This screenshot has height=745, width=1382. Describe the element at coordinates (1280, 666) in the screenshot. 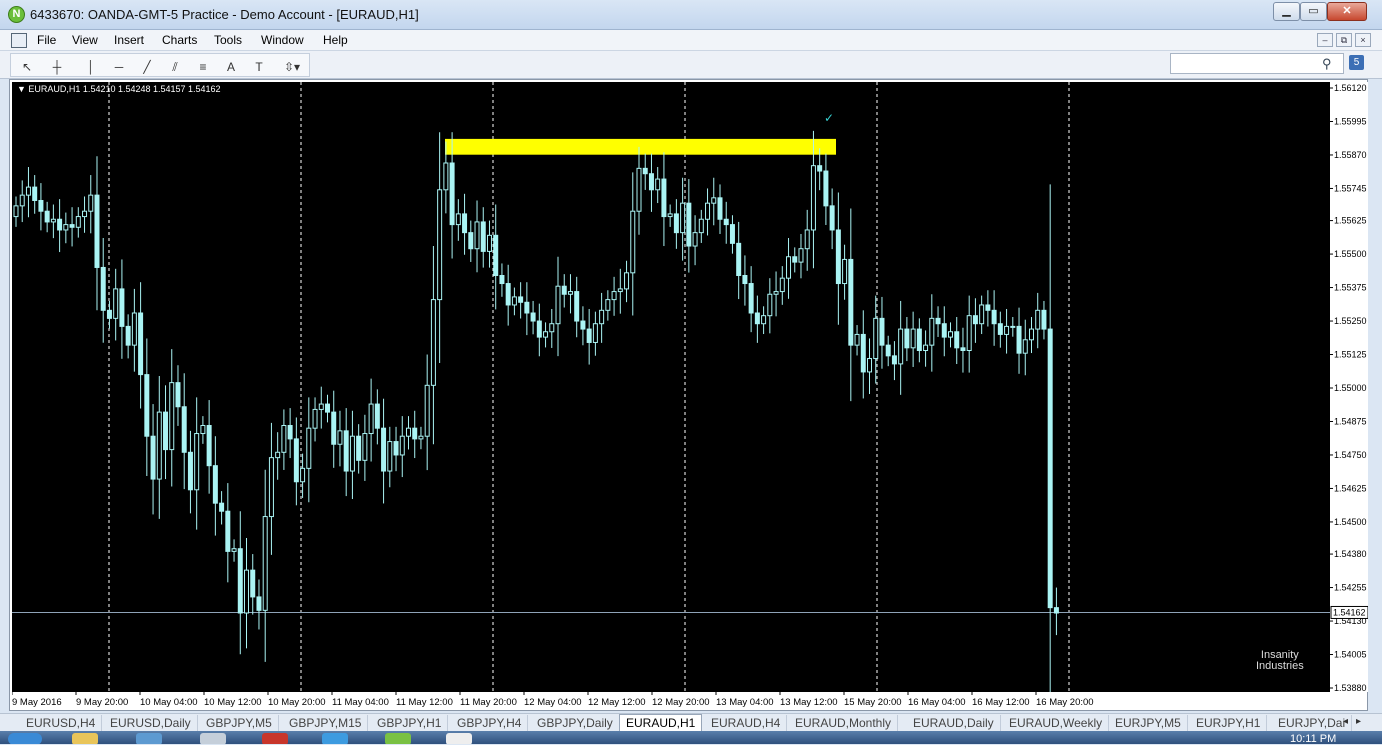

I see `watermark-line2: Industries` at that location.